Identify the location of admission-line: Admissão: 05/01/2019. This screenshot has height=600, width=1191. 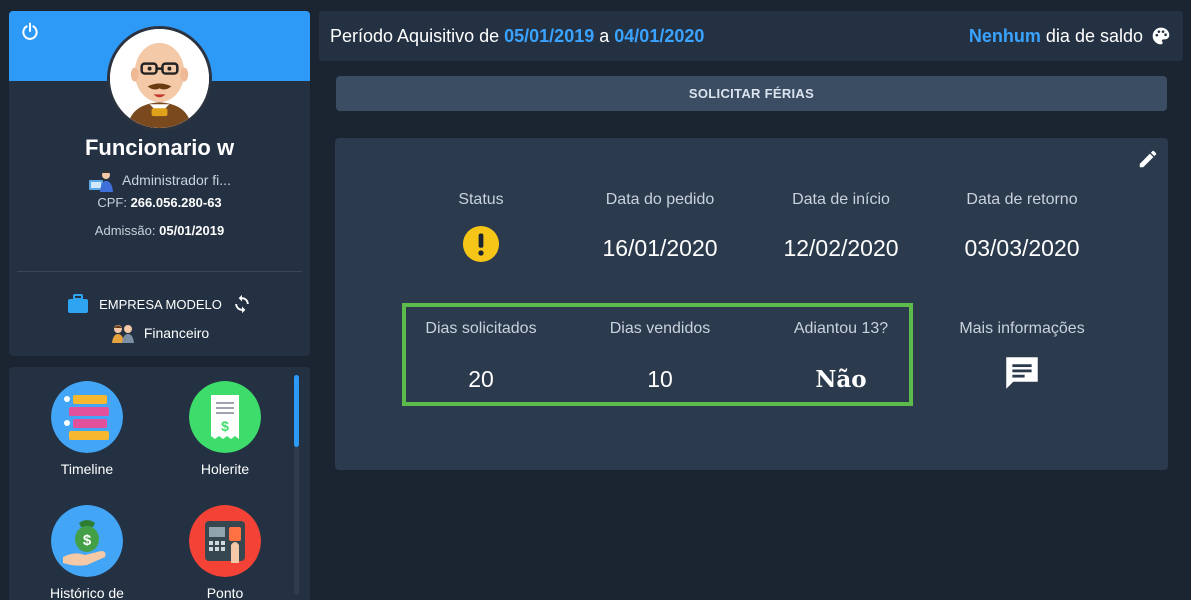
(159, 230).